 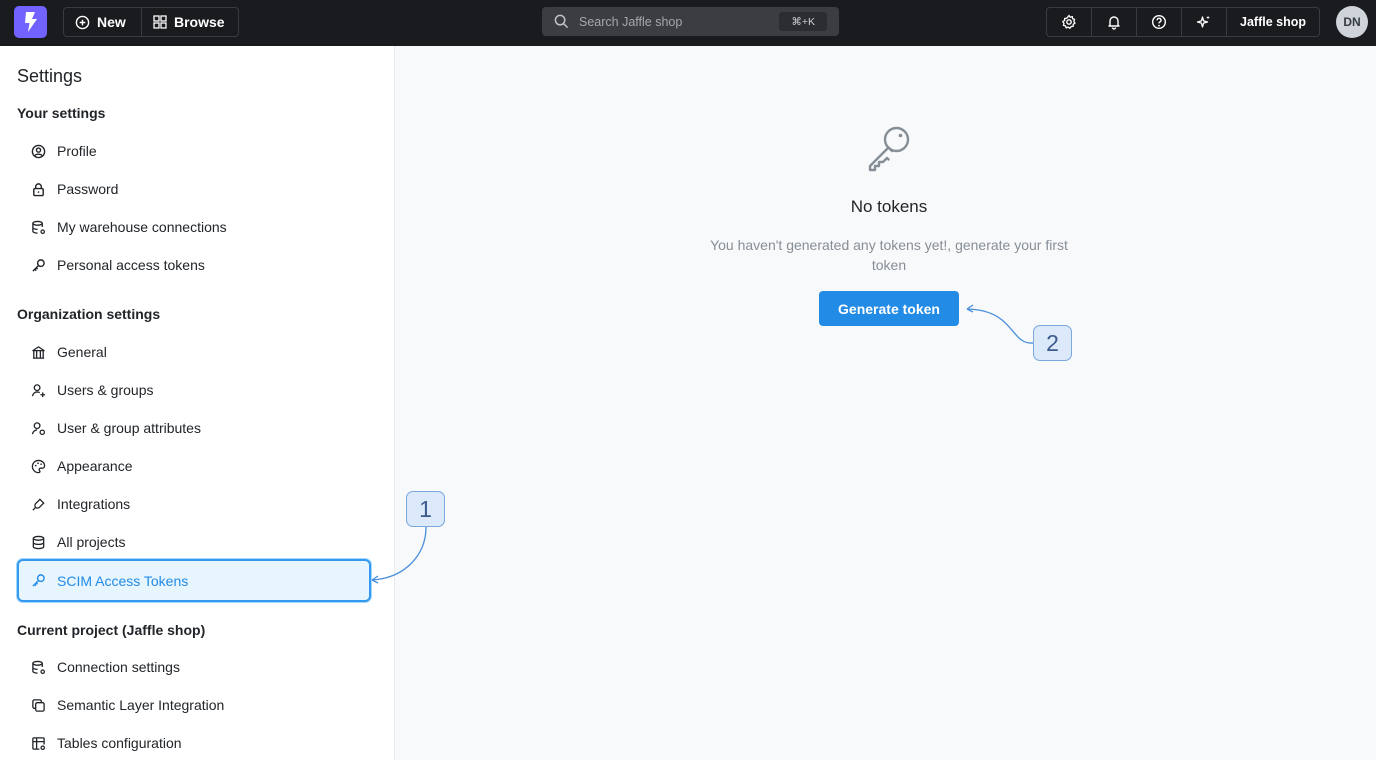 What do you see at coordinates (142, 227) in the screenshot?
I see `sidebar-item-label: My warehouse connections` at bounding box center [142, 227].